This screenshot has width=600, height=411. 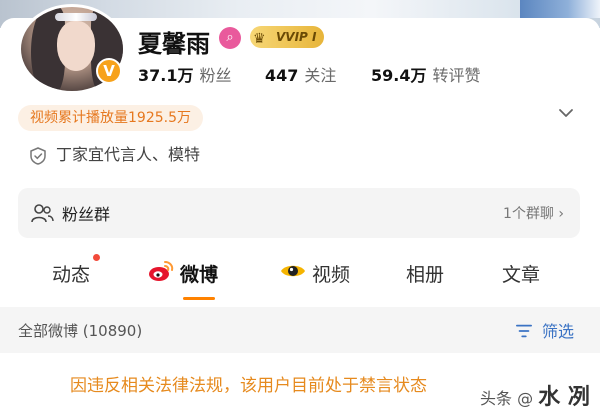 I want to click on stat-label: 关注, so click(x=320, y=75).